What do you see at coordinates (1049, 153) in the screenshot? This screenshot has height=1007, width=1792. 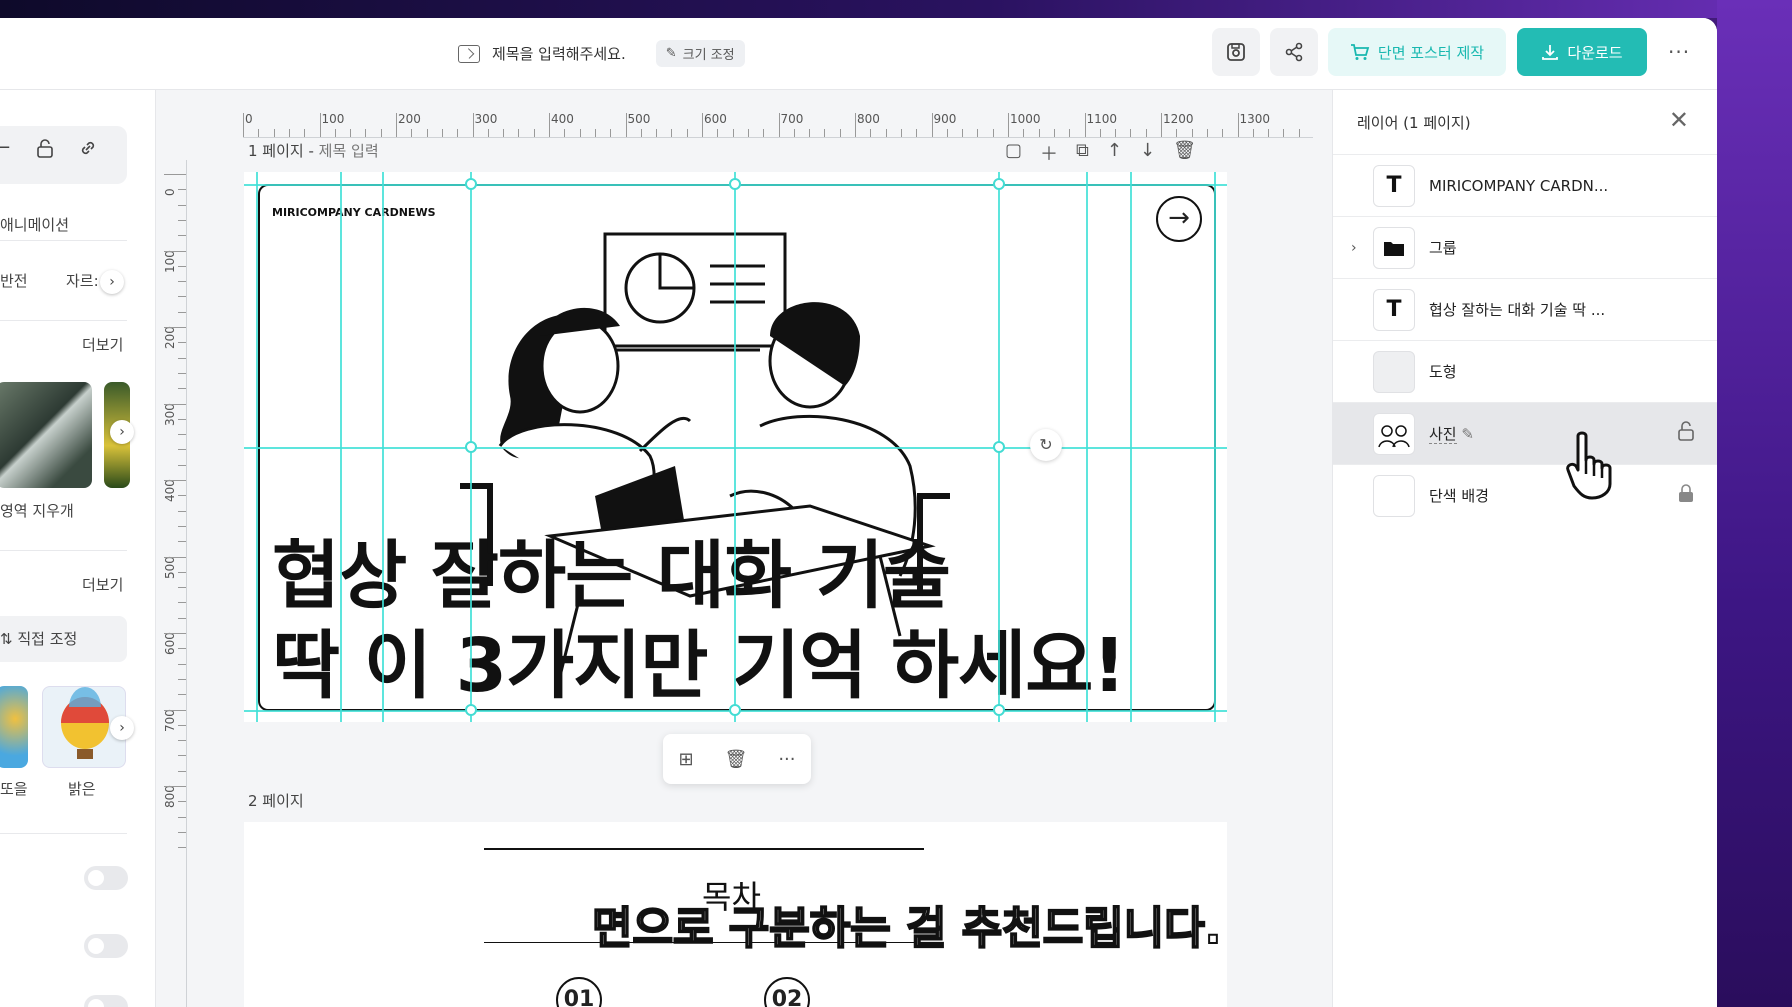 I see `add-page-icon: ＋` at bounding box center [1049, 153].